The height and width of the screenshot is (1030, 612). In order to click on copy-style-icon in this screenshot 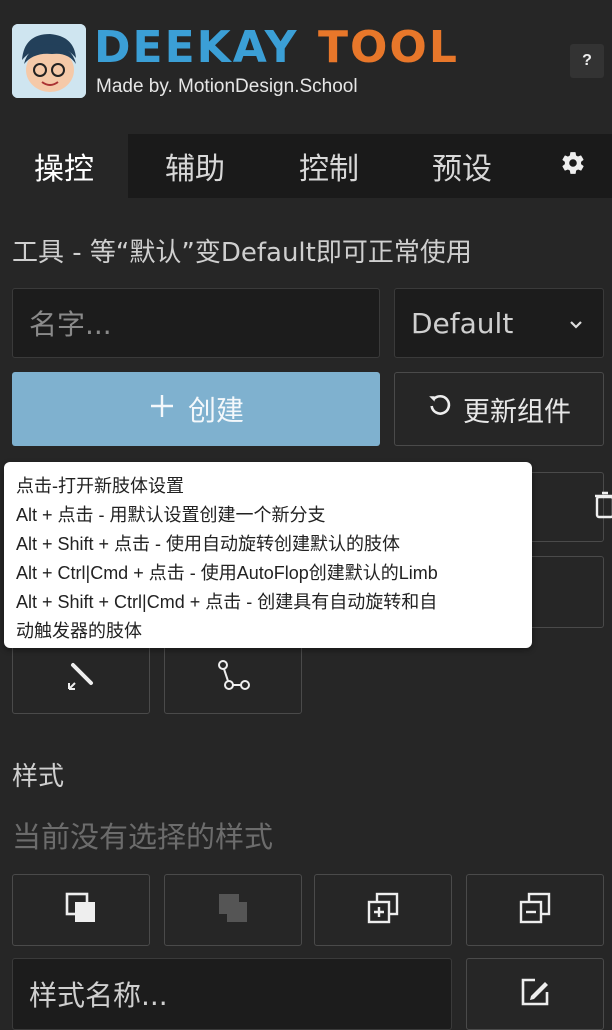, I will do `click(81, 910)`.